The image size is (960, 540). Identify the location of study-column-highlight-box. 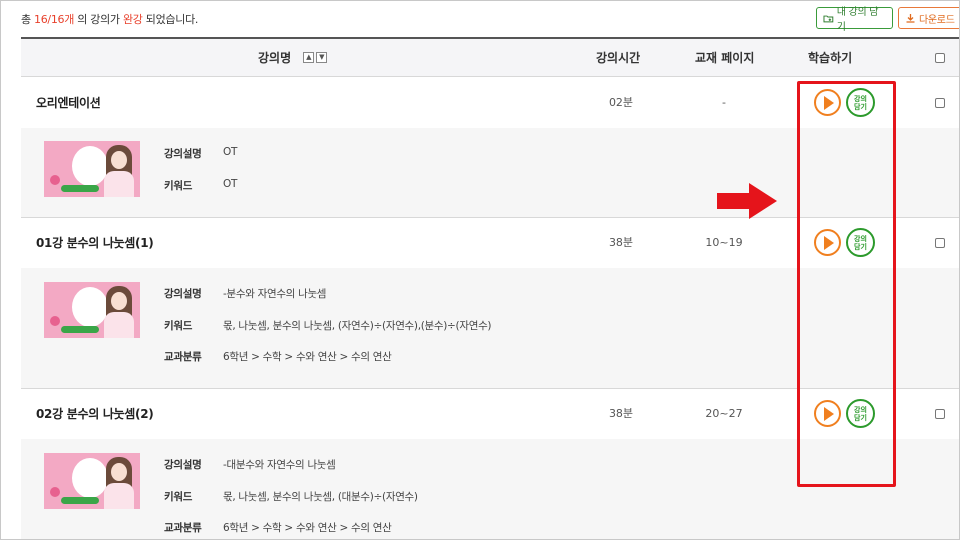
(846, 284).